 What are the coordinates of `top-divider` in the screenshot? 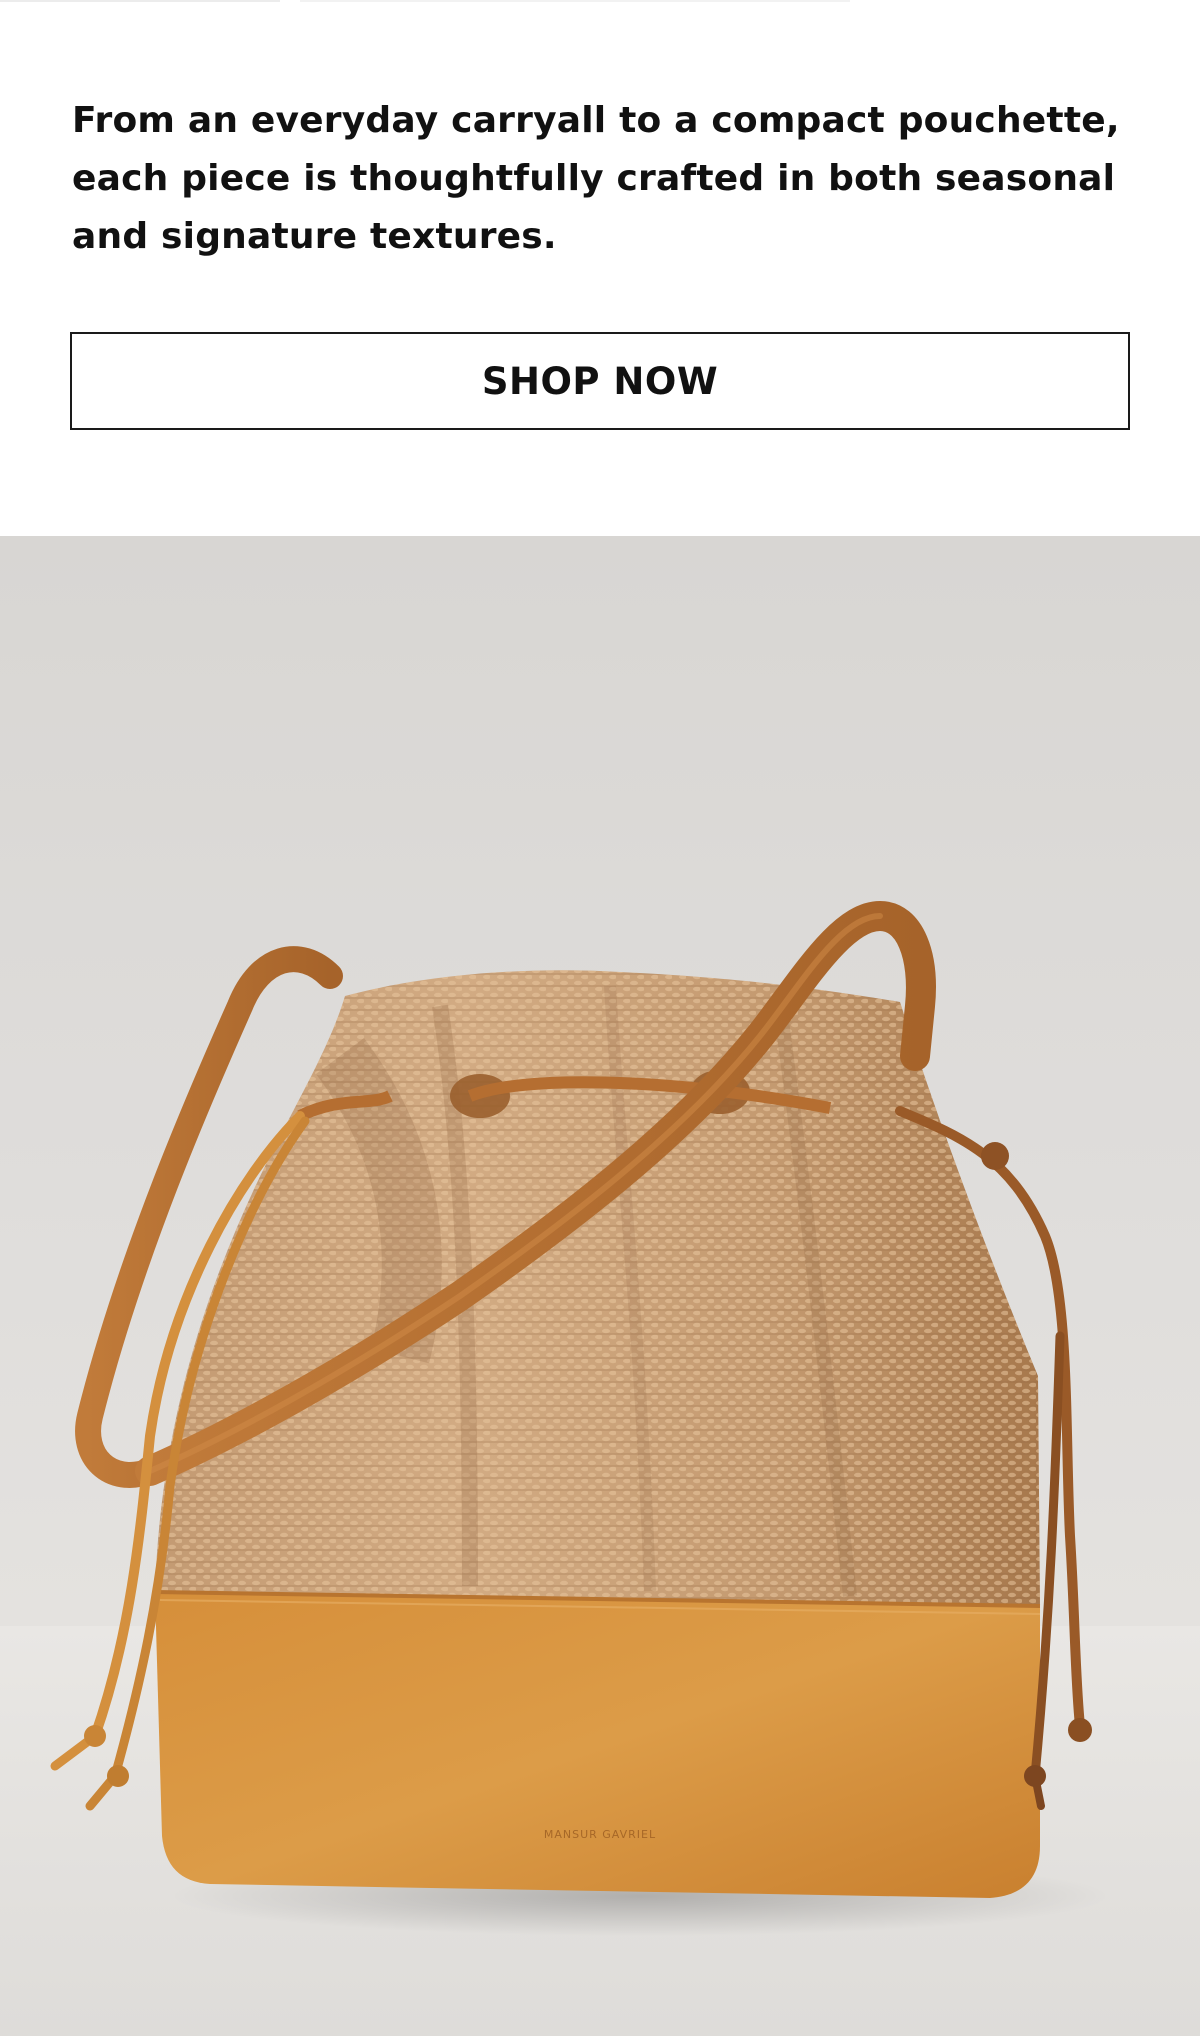 It's located at (600, 1).